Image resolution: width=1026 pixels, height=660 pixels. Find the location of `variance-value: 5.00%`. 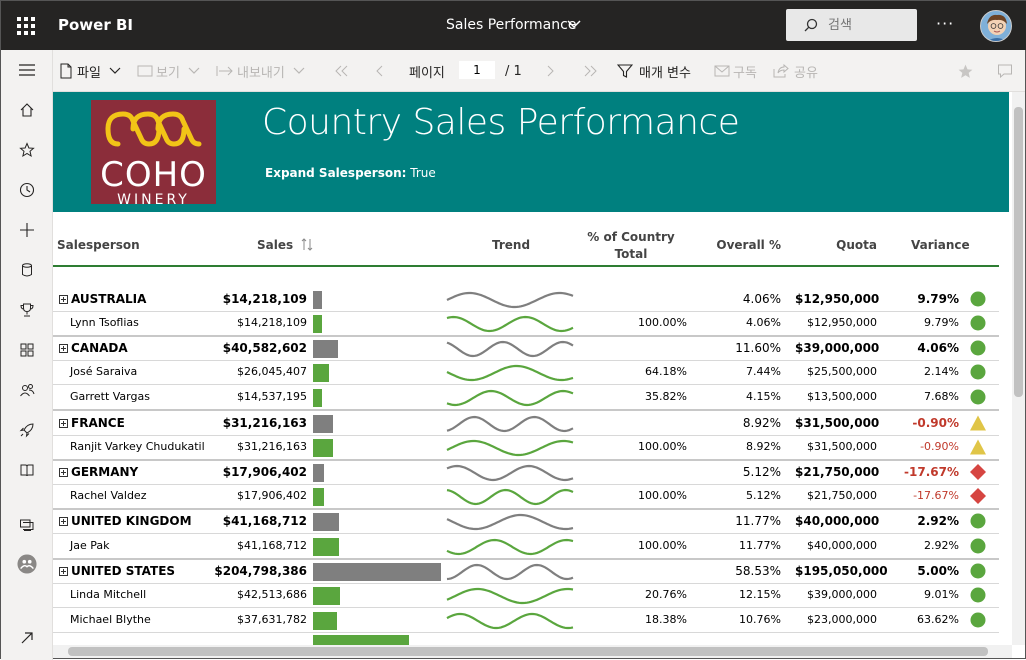

variance-value: 5.00% is located at coordinates (938, 571).